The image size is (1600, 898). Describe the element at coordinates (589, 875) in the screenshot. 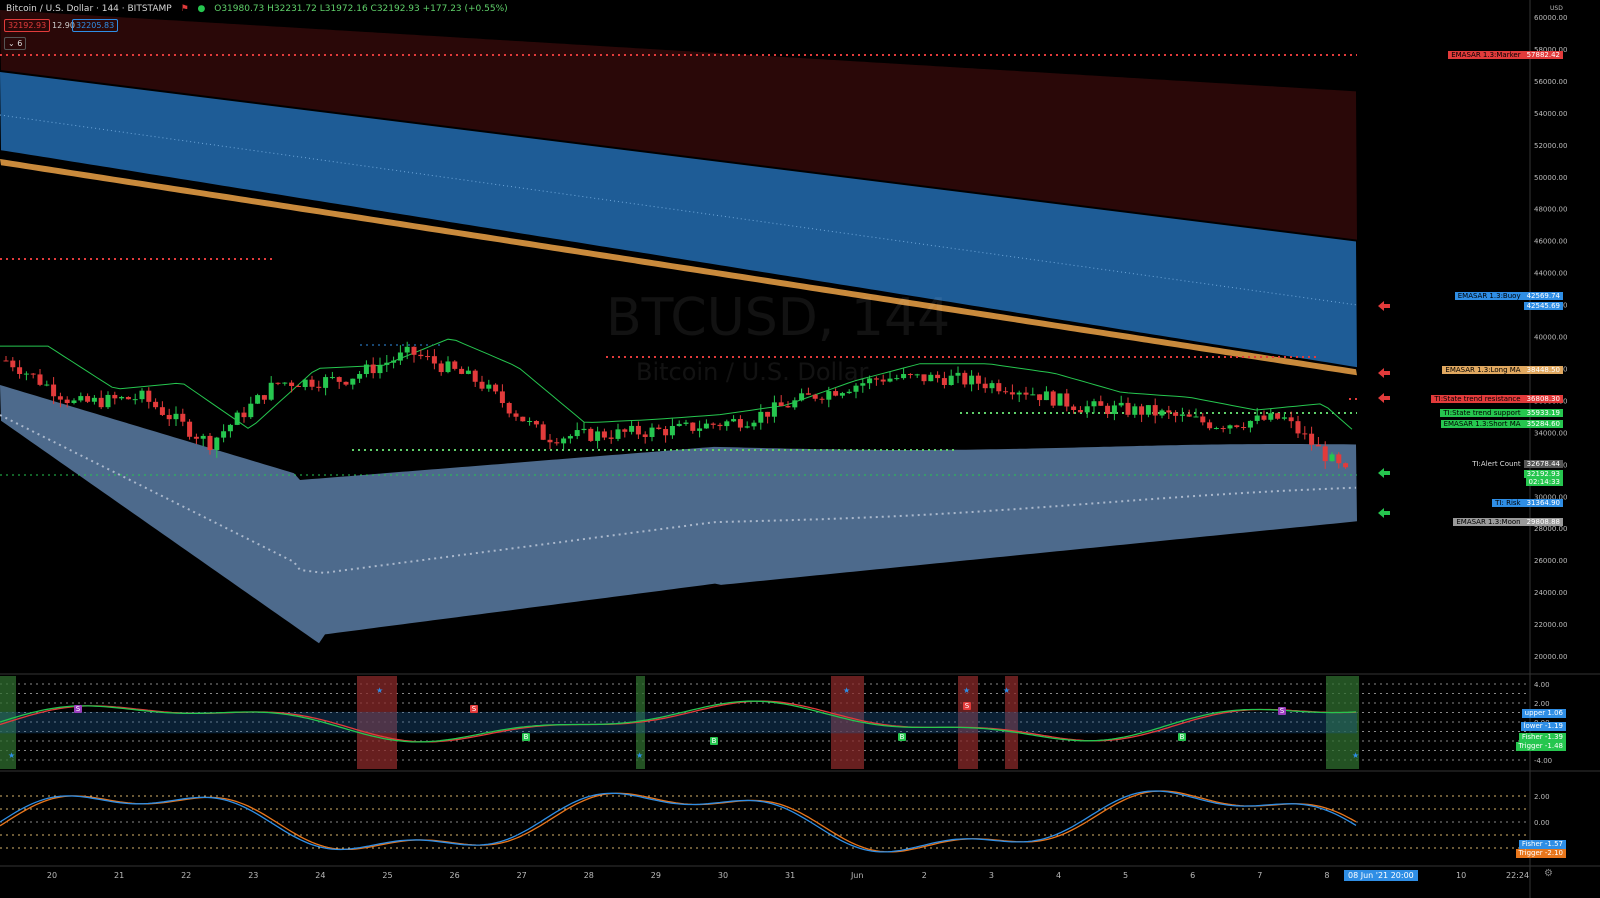

I see `date-tick-label: 28` at that location.